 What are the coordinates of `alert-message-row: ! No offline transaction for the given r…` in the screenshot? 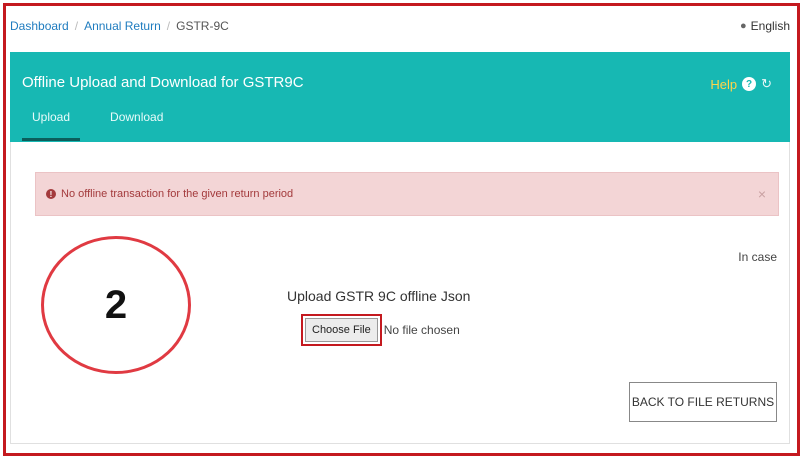 It's located at (169, 194).